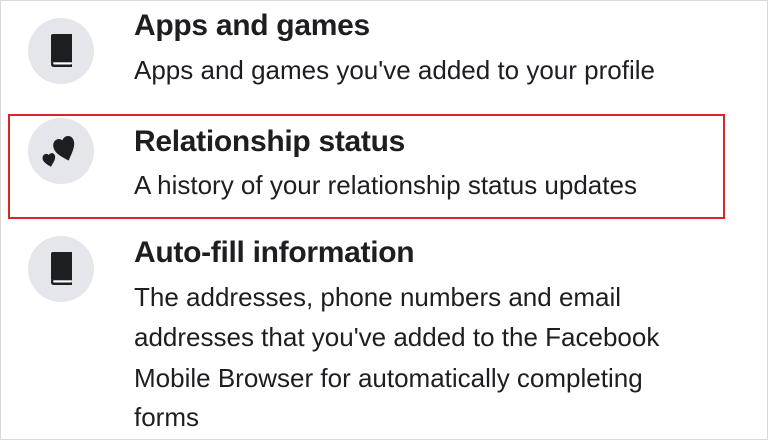  What do you see at coordinates (378, 297) in the screenshot?
I see `item-description-line: The addresses, phone numbers and email` at bounding box center [378, 297].